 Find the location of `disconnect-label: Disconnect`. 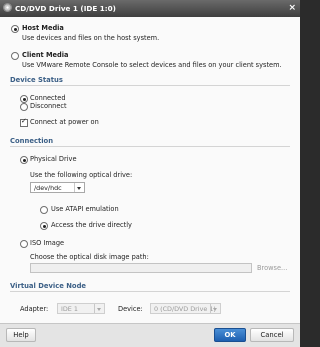

disconnect-label: Disconnect is located at coordinates (48, 106).